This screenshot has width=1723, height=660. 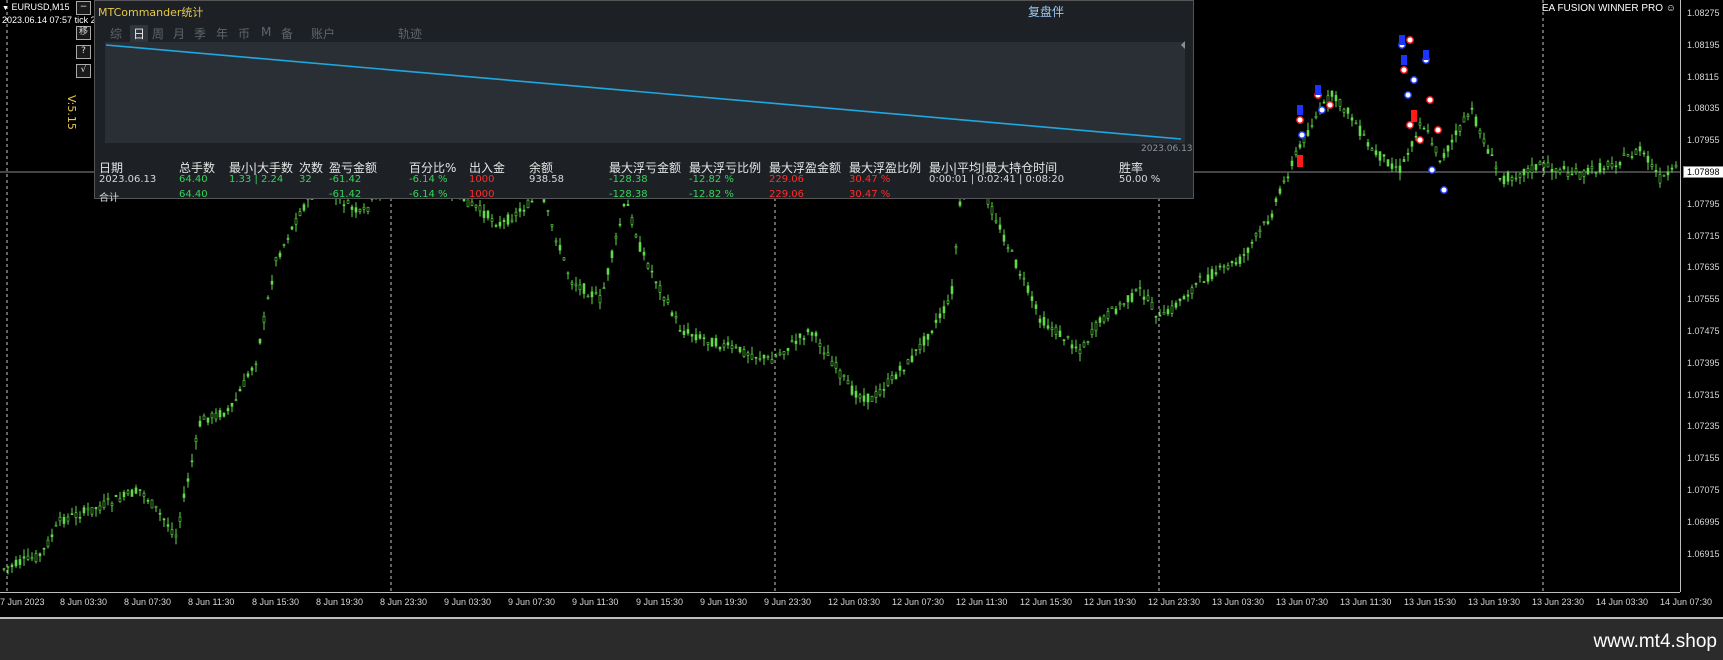 What do you see at coordinates (83, 8) in the screenshot?
I see `minimize-button: −` at bounding box center [83, 8].